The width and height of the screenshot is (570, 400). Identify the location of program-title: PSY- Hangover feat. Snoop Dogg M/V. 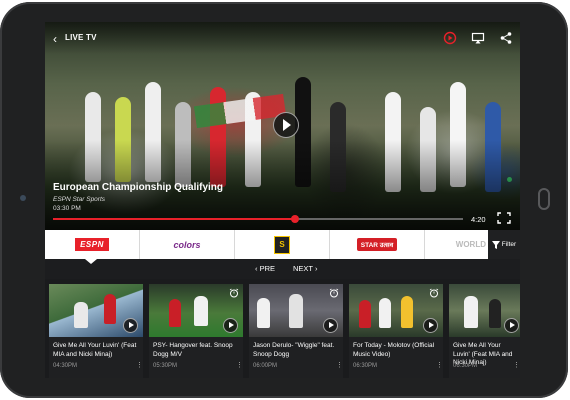
(193, 350).